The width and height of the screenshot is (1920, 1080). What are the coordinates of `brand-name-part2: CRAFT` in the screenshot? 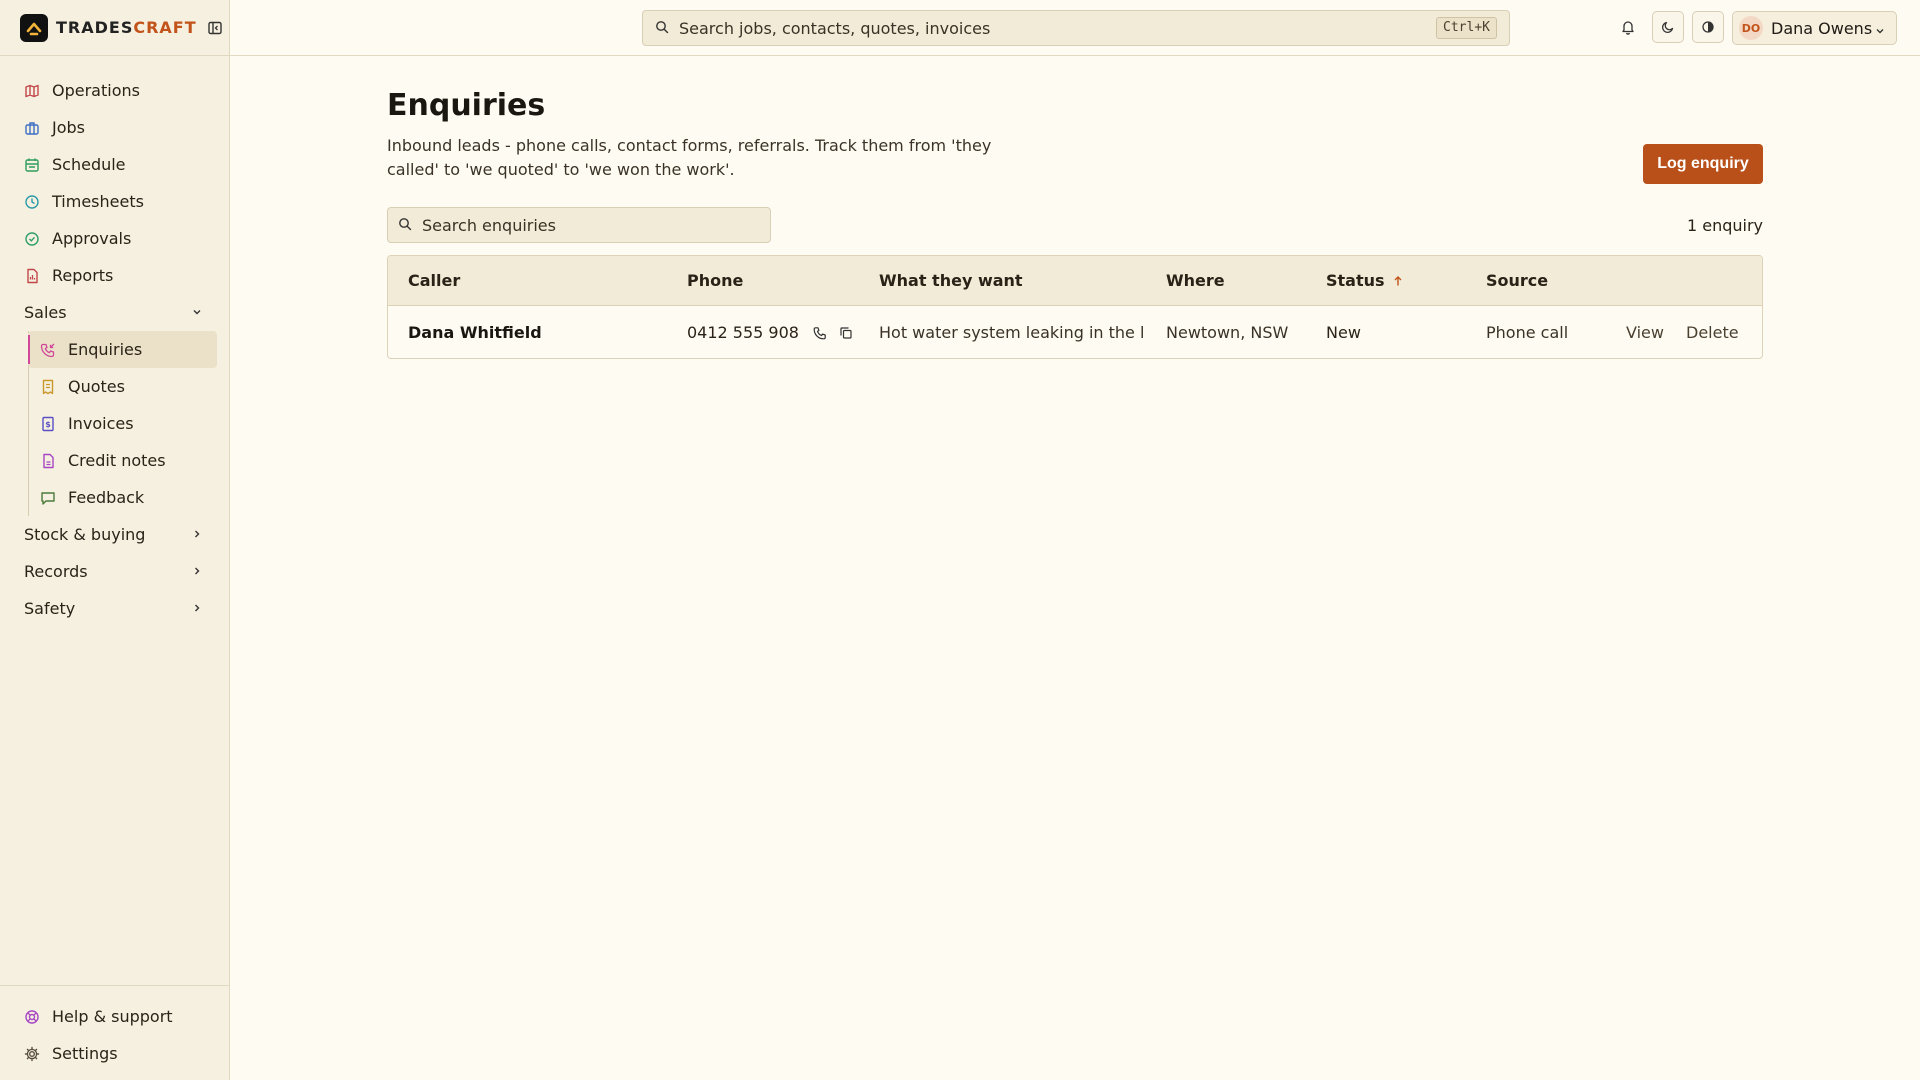 It's located at (165, 27).